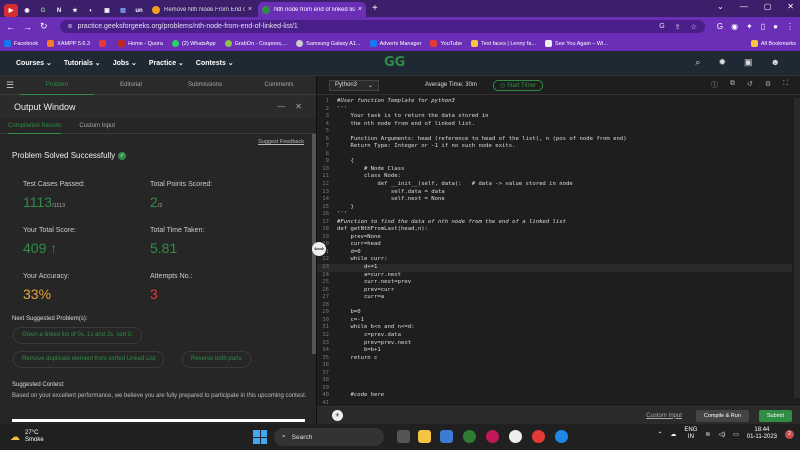  I want to click on code-line: 39, so click(554, 389).